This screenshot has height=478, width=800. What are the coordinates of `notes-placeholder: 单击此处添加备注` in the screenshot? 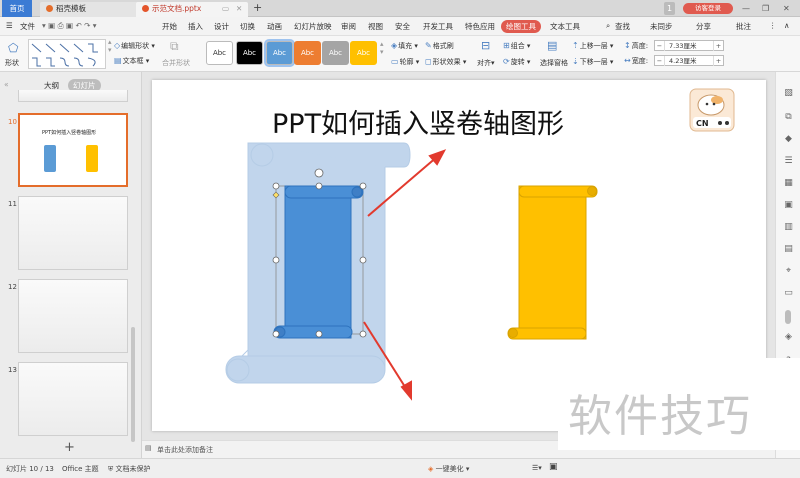 It's located at (185, 450).